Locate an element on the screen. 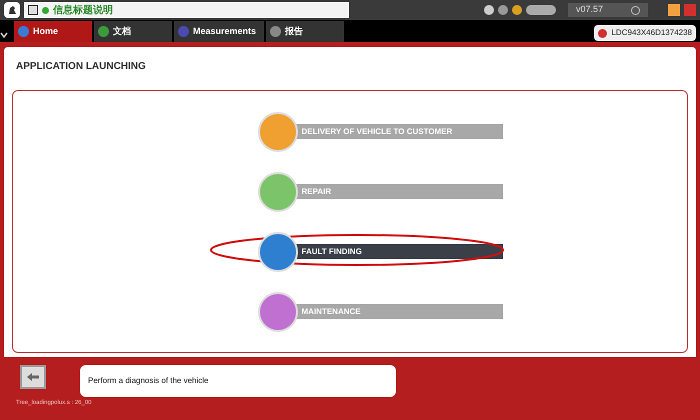 The width and height of the screenshot is (700, 420). left-arrow-icon is located at coordinates (33, 377).